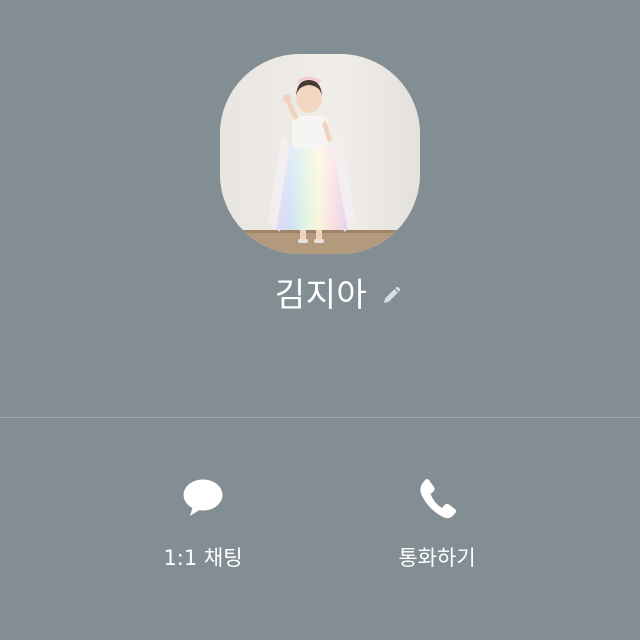 The image size is (640, 640). What do you see at coordinates (203, 558) in the screenshot?
I see `chat-button-label: 1:1 채팅` at bounding box center [203, 558].